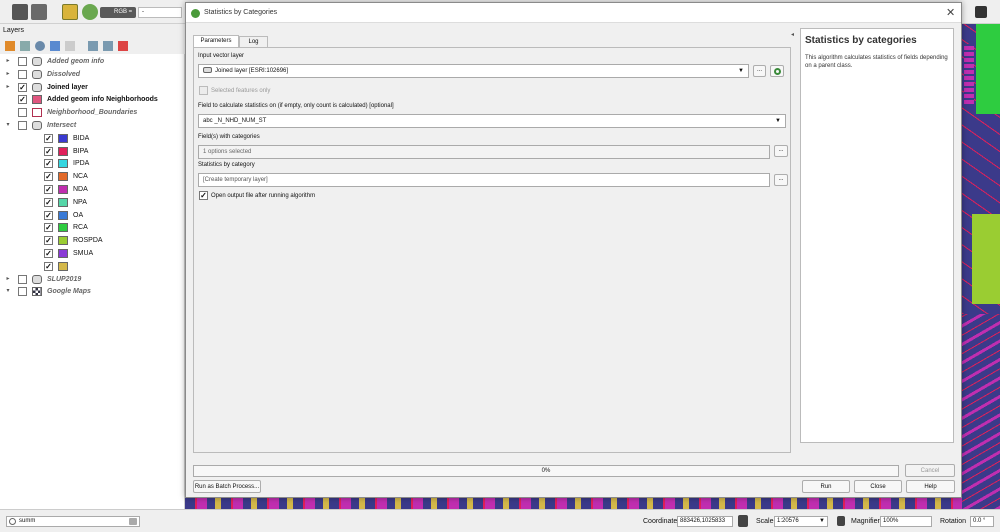 Image resolution: width=1000 pixels, height=532 pixels. Describe the element at coordinates (73, 521) in the screenshot. I see `locator-search-input: summ` at that location.